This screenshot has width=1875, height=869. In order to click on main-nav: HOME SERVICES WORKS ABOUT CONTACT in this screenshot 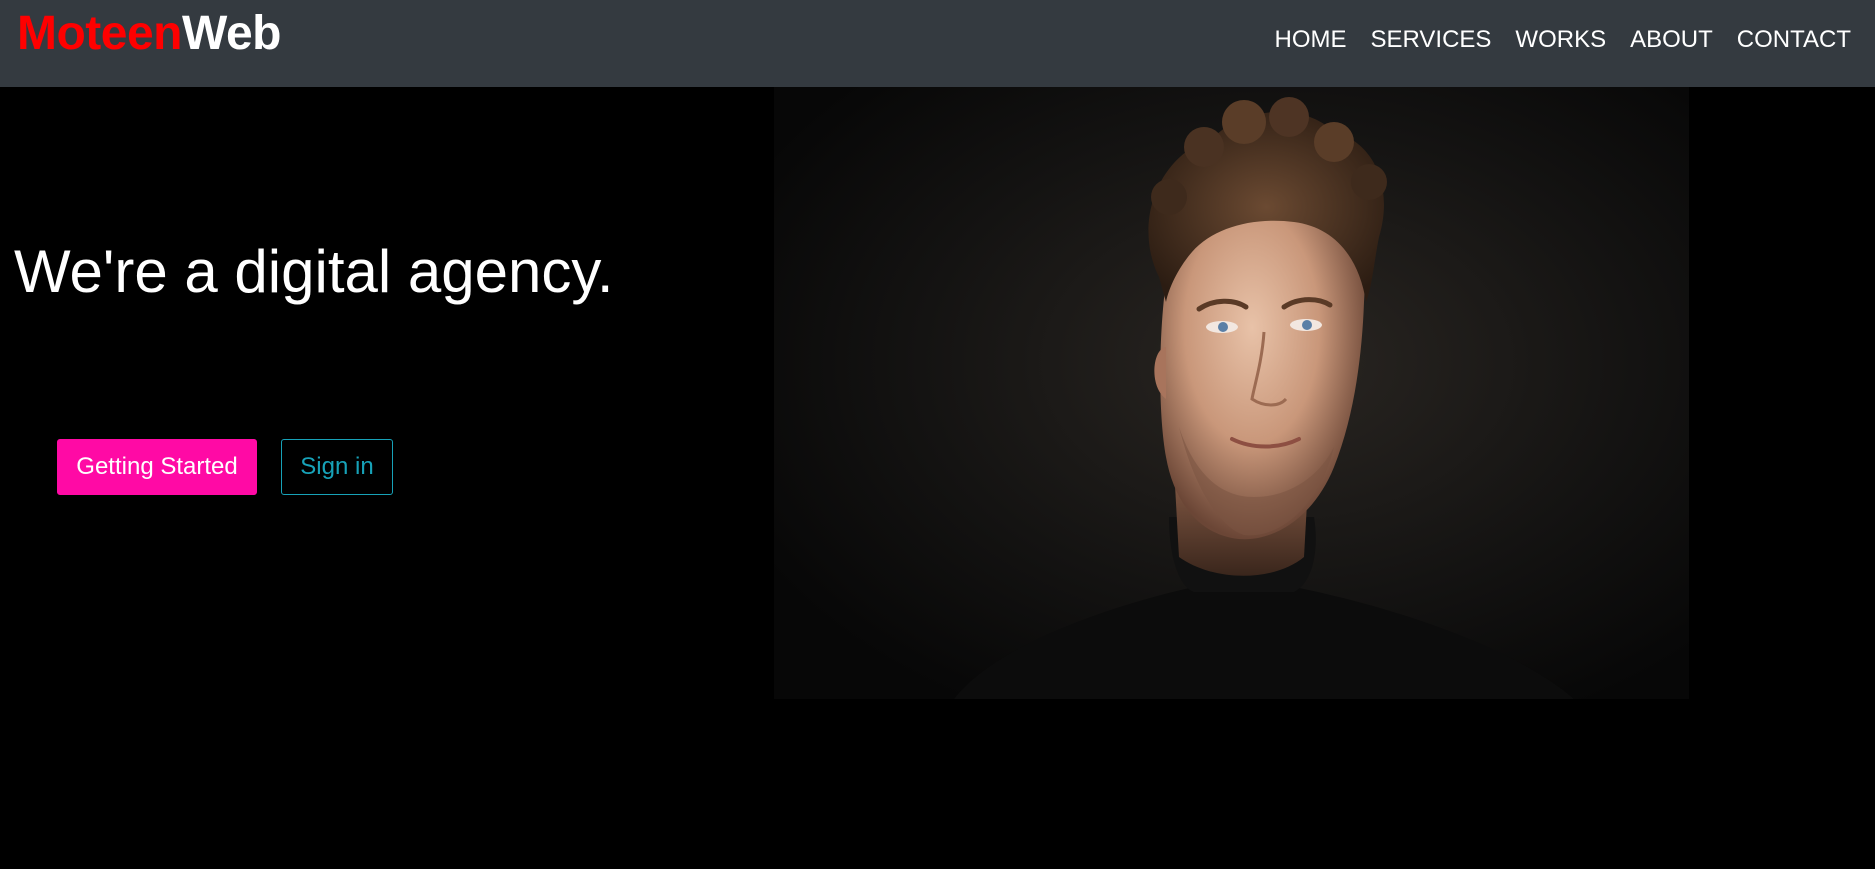, I will do `click(1556, 40)`.